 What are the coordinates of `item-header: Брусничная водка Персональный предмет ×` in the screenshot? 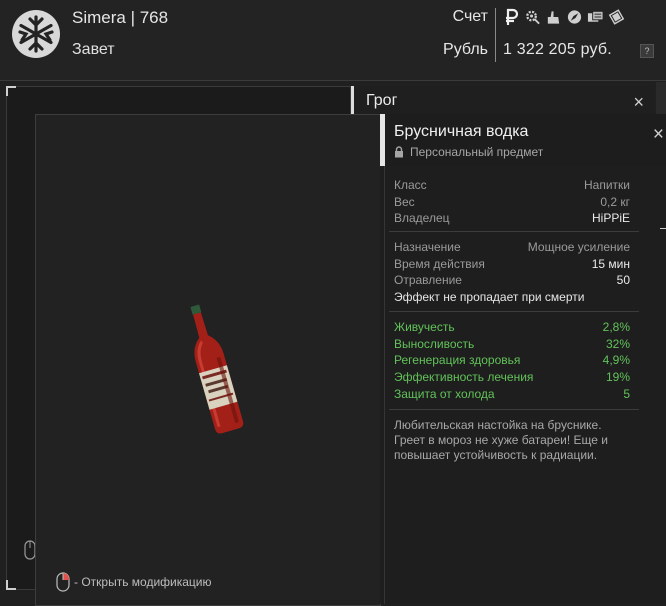 It's located at (523, 140).